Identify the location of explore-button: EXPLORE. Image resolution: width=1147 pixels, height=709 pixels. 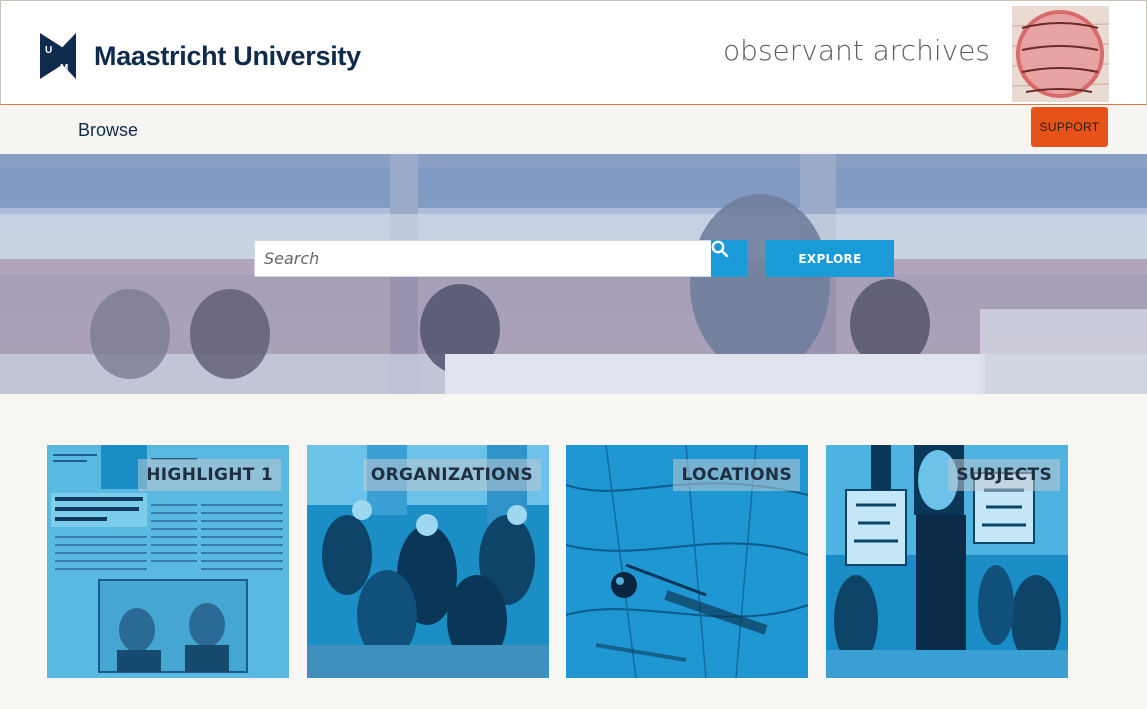
(830, 258).